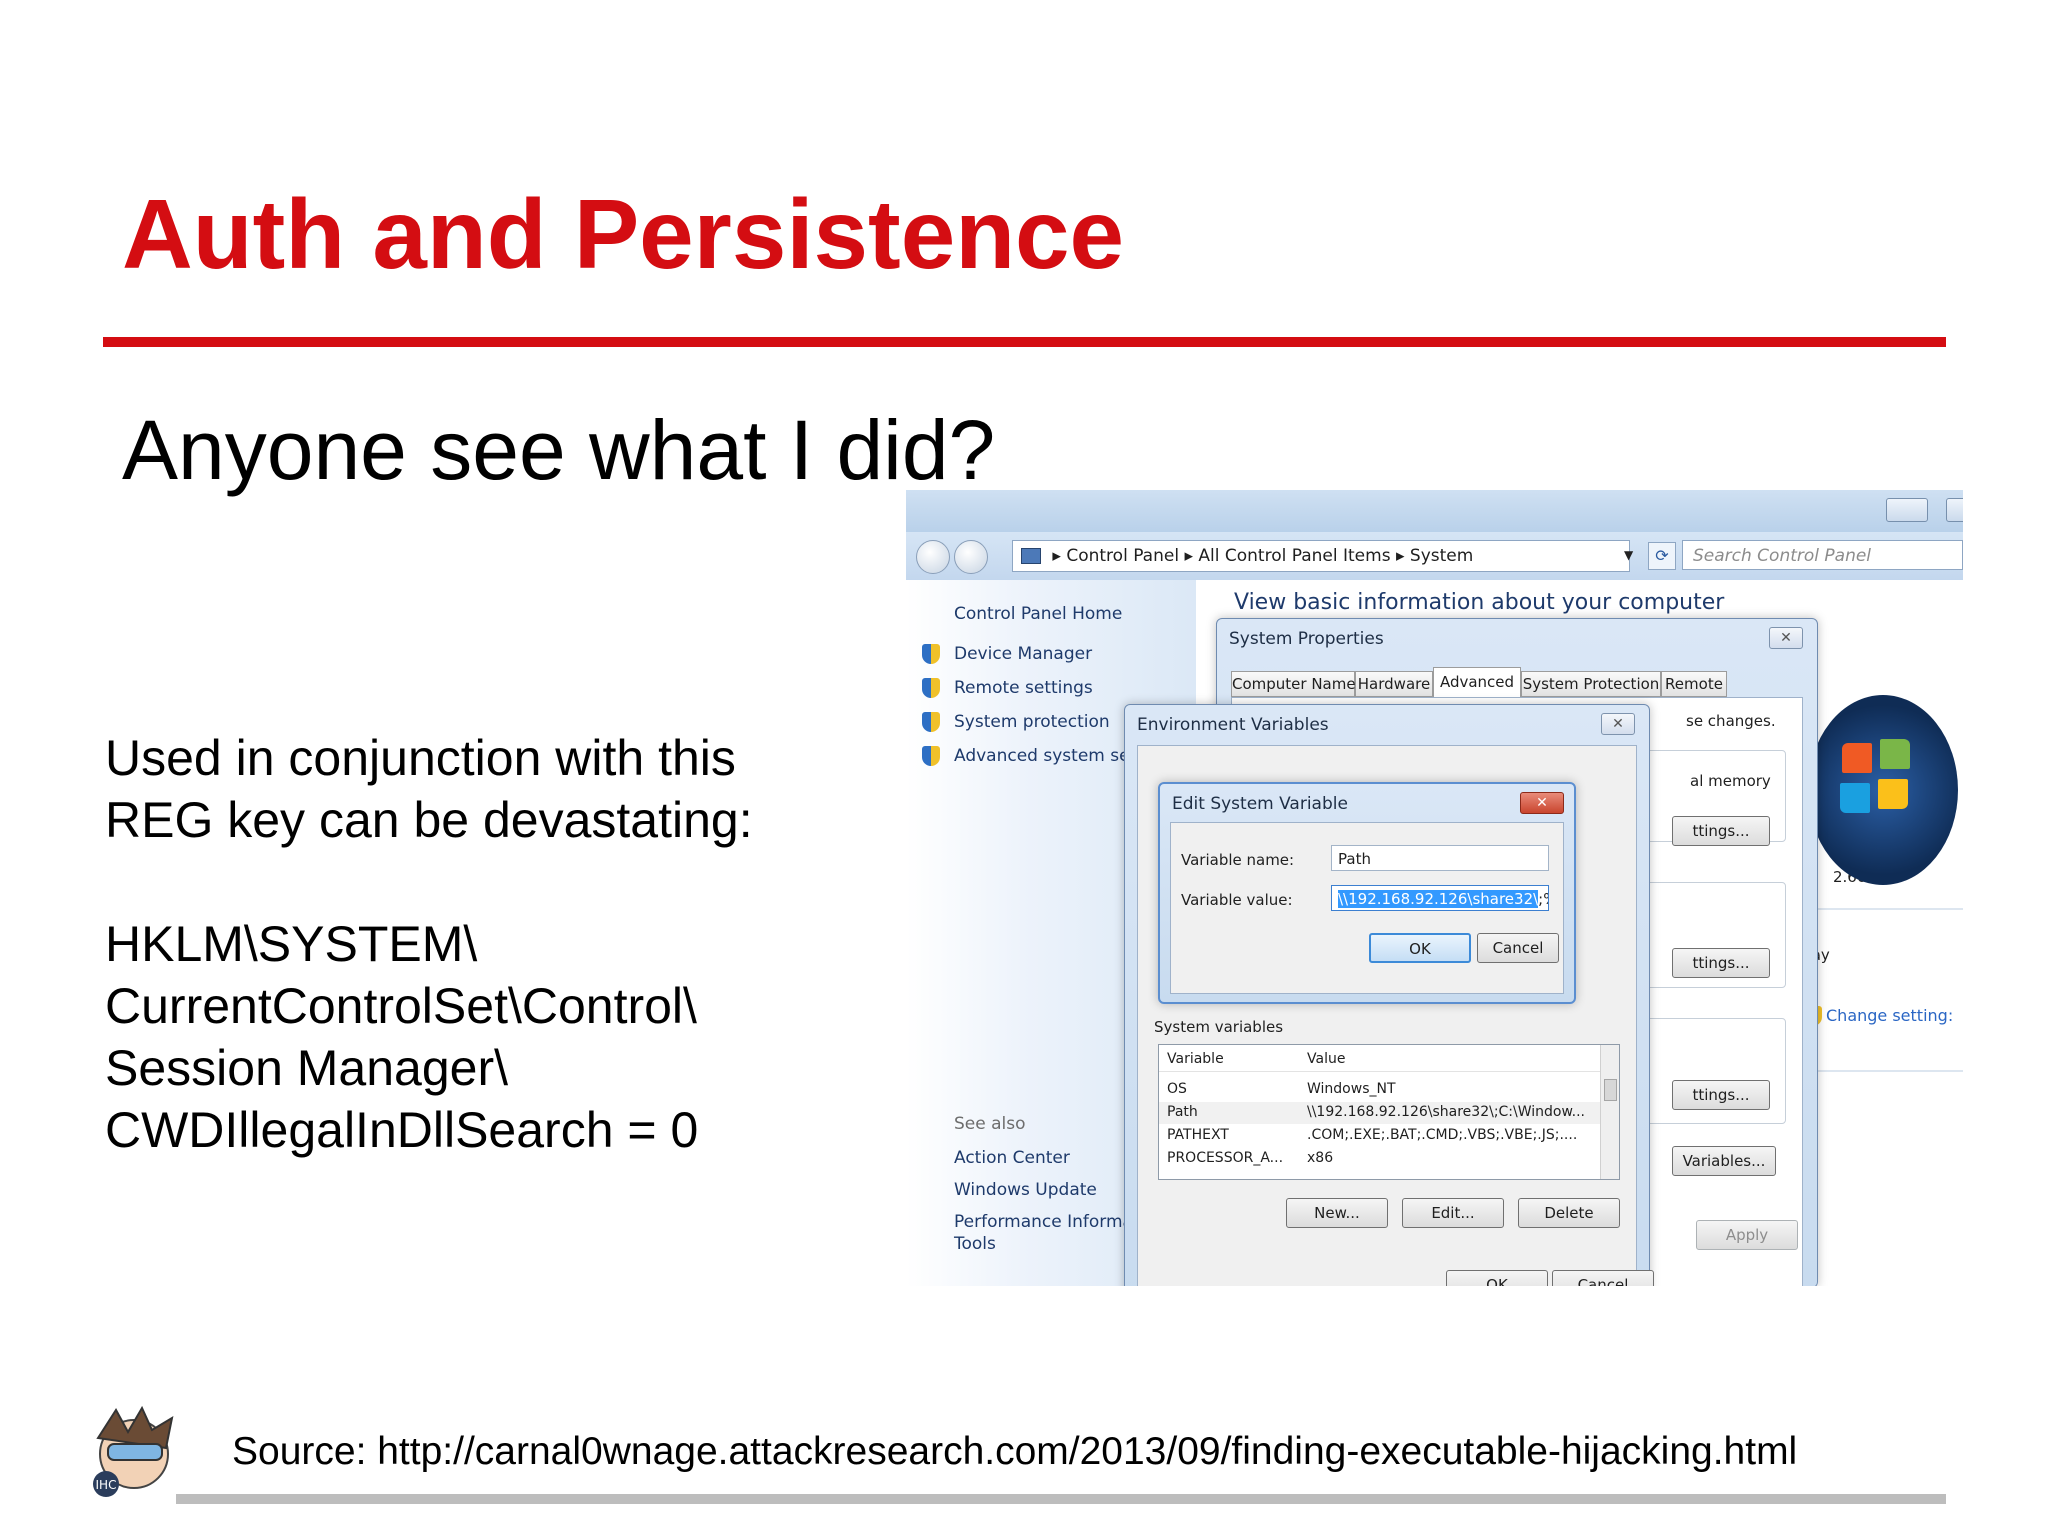  Describe the element at coordinates (1591, 684) in the screenshot. I see `tab-system-protection: System Protection` at that location.